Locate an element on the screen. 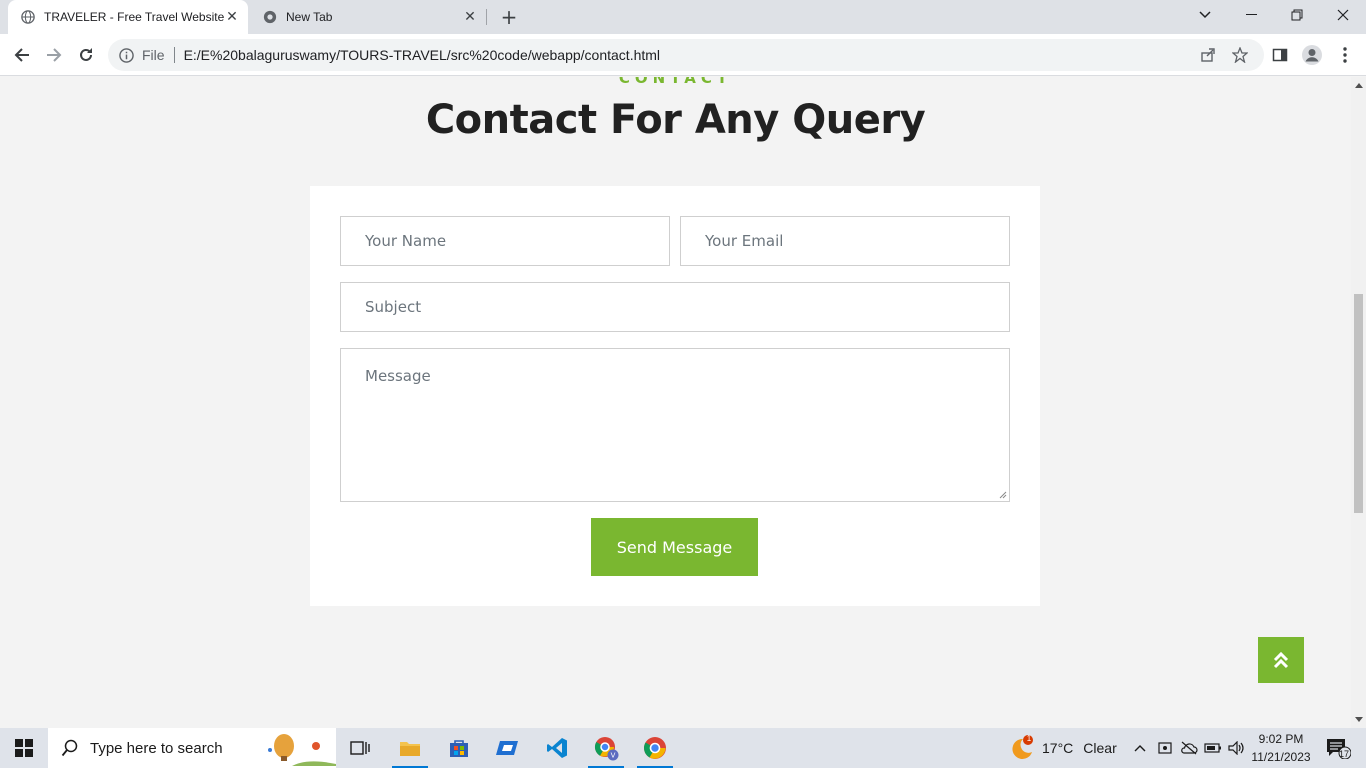 This screenshot has height=768, width=1366. onedrive-offline-icon is located at coordinates (1189, 748).